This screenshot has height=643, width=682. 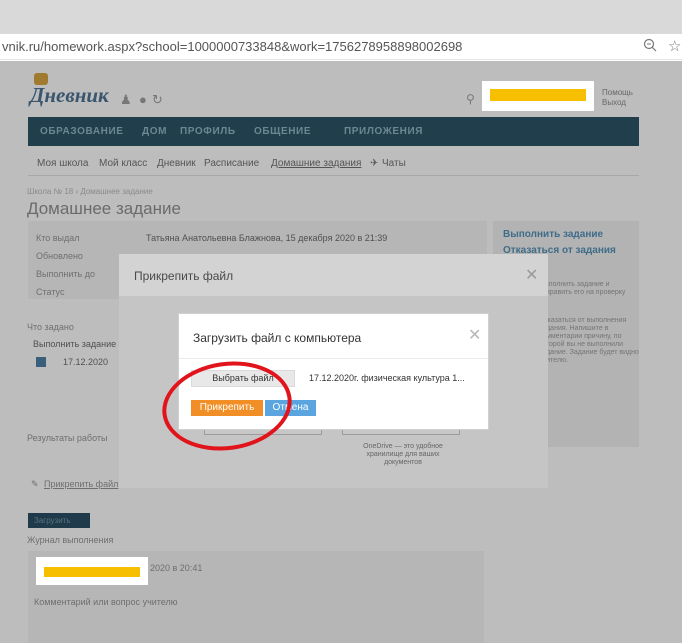 I want to click on info-label-status: Статус, so click(x=50, y=292).